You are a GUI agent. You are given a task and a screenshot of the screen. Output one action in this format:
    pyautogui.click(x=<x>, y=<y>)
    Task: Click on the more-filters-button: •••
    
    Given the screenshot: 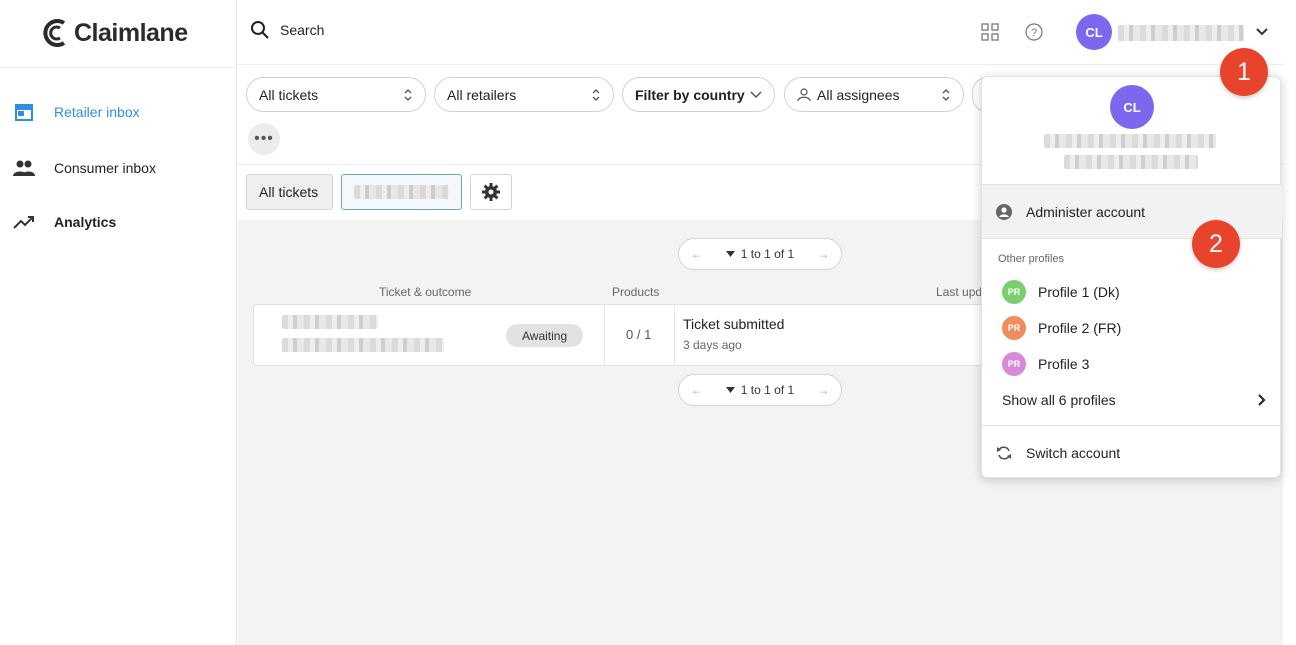 What is the action you would take?
    pyautogui.click(x=264, y=139)
    